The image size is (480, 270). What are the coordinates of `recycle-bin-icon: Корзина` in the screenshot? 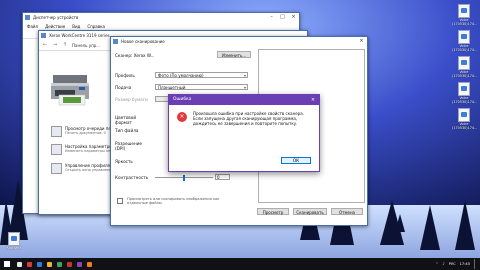 It's located at (14, 241).